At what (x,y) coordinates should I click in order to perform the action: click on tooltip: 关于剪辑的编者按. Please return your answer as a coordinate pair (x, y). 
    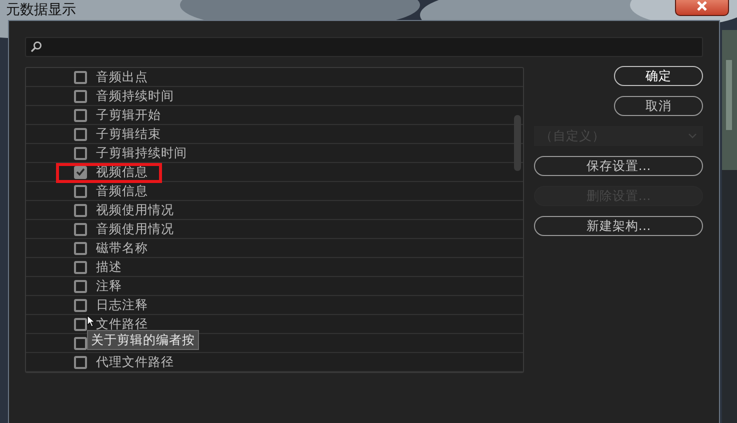
    Looking at the image, I should click on (143, 340).